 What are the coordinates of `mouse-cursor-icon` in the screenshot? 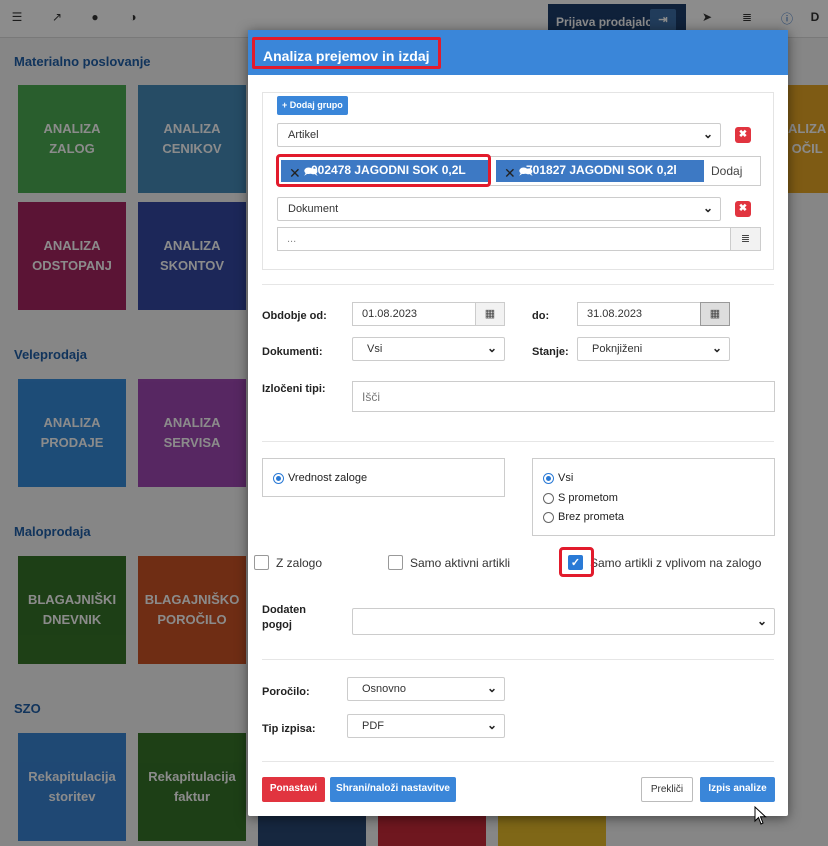 It's located at (760, 815).